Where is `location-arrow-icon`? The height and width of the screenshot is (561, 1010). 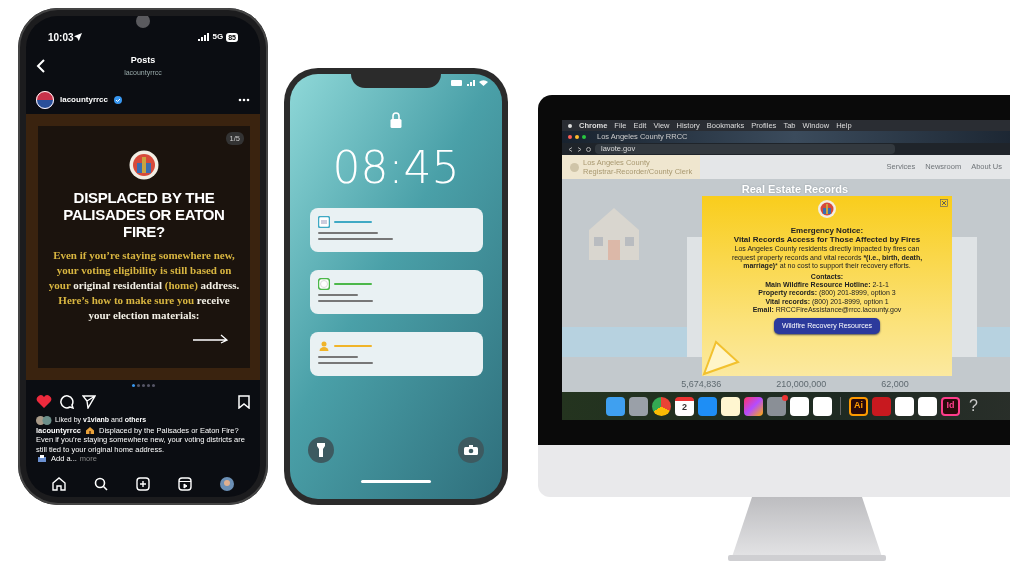 location-arrow-icon is located at coordinates (77, 37).